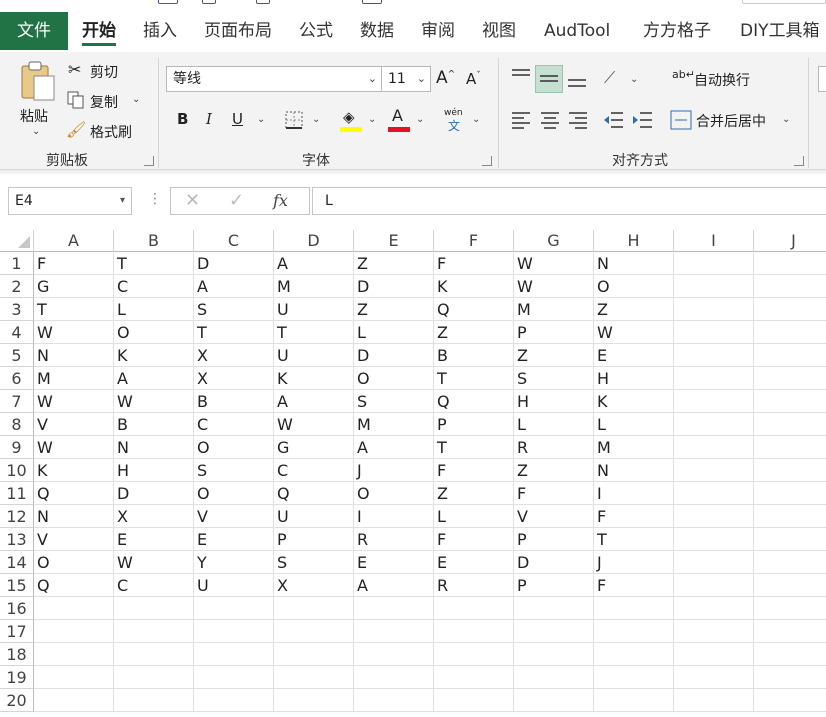 This screenshot has height=717, width=826. I want to click on row-header: 1, so click(17, 263).